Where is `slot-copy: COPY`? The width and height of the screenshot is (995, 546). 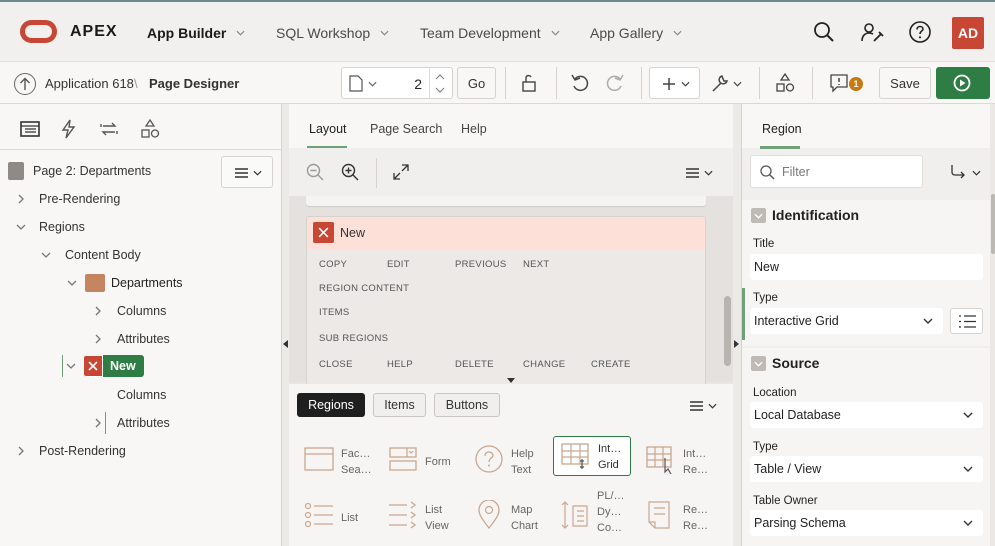
slot-copy: COPY is located at coordinates (333, 264).